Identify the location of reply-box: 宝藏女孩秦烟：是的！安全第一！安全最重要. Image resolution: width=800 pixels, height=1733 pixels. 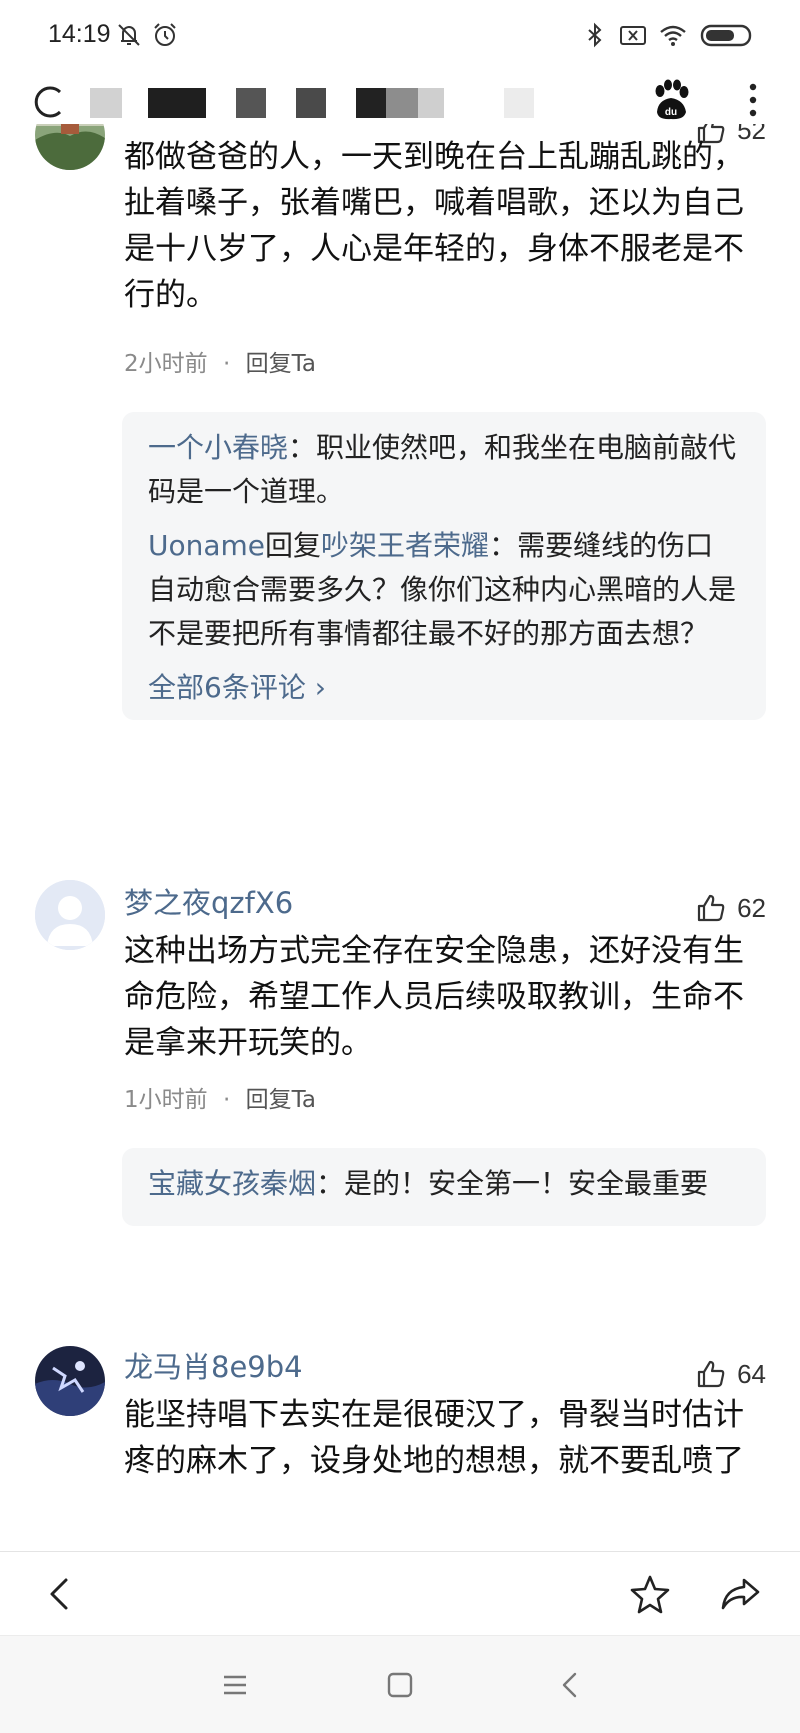
(444, 1187).